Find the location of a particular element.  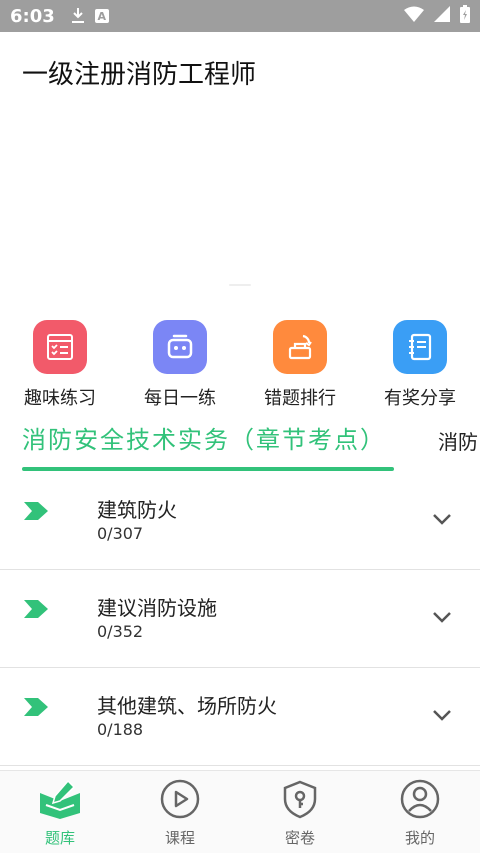

quick-action-share-reward: 有奖分享 is located at coordinates (420, 365).